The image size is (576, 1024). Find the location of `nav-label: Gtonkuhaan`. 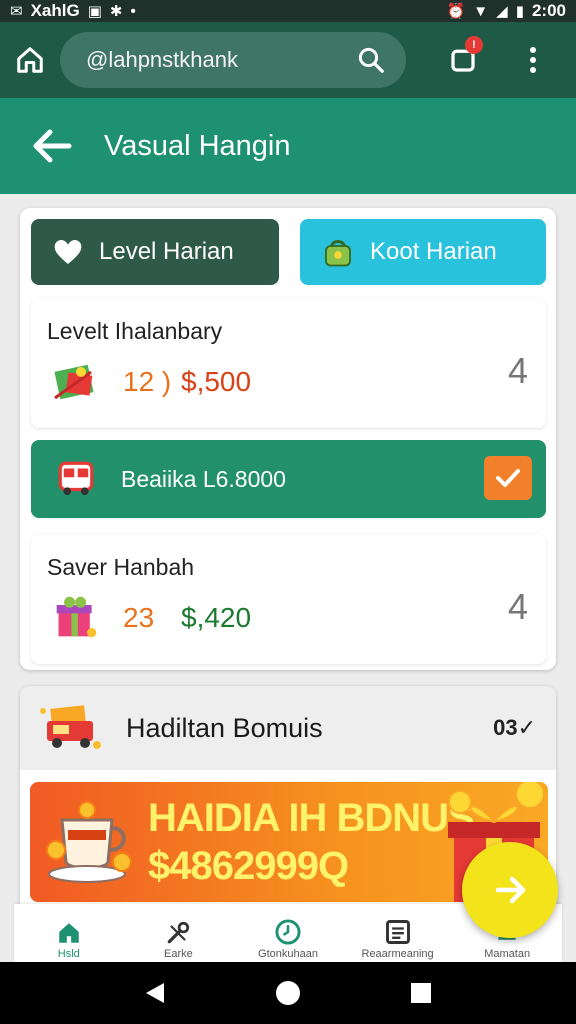

nav-label: Gtonkuhaan is located at coordinates (288, 954).